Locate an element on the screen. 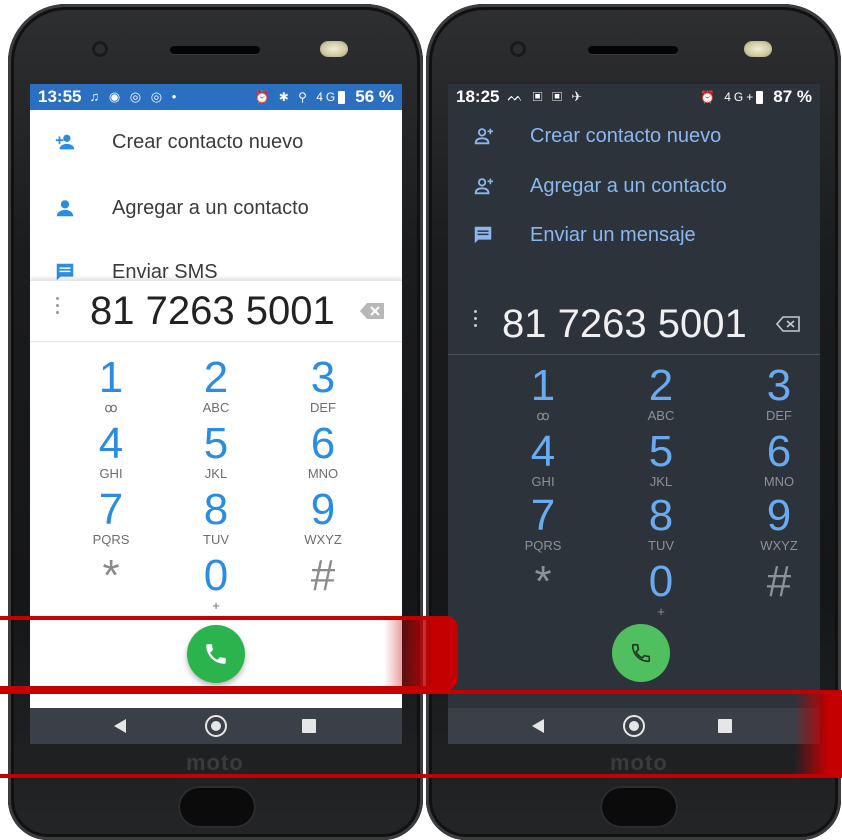 The image size is (842, 840). status-bar: 18:25 ᨓ ▣ ▣ ✈ ⏰ 4G+ 87 % is located at coordinates (634, 97).